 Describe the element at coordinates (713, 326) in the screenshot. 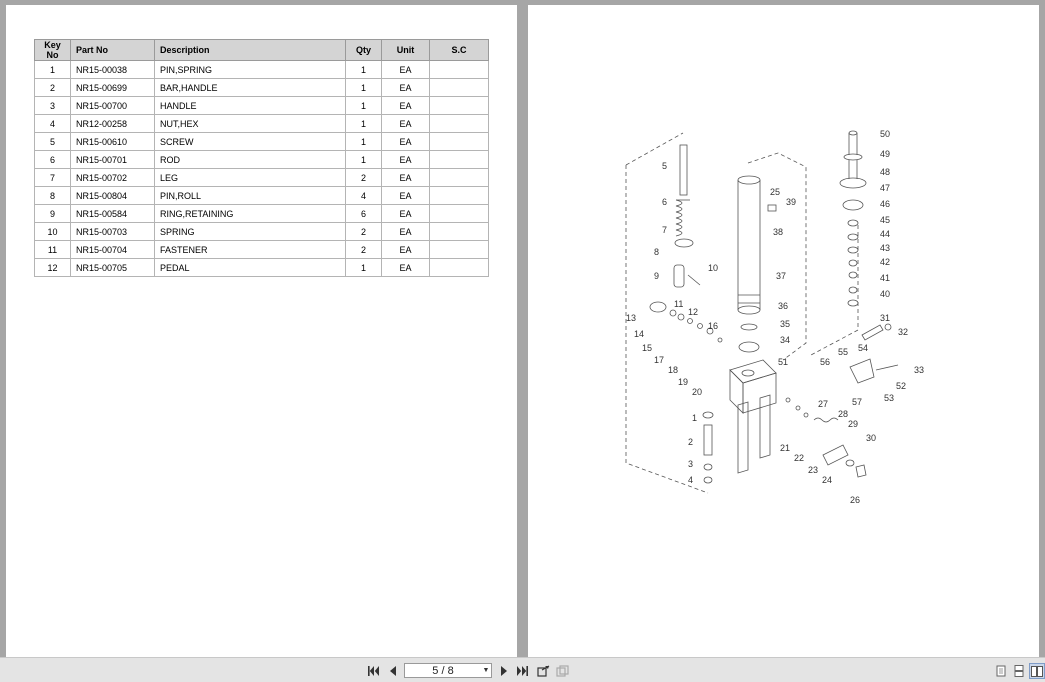

I see `callout-16: 16` at that location.